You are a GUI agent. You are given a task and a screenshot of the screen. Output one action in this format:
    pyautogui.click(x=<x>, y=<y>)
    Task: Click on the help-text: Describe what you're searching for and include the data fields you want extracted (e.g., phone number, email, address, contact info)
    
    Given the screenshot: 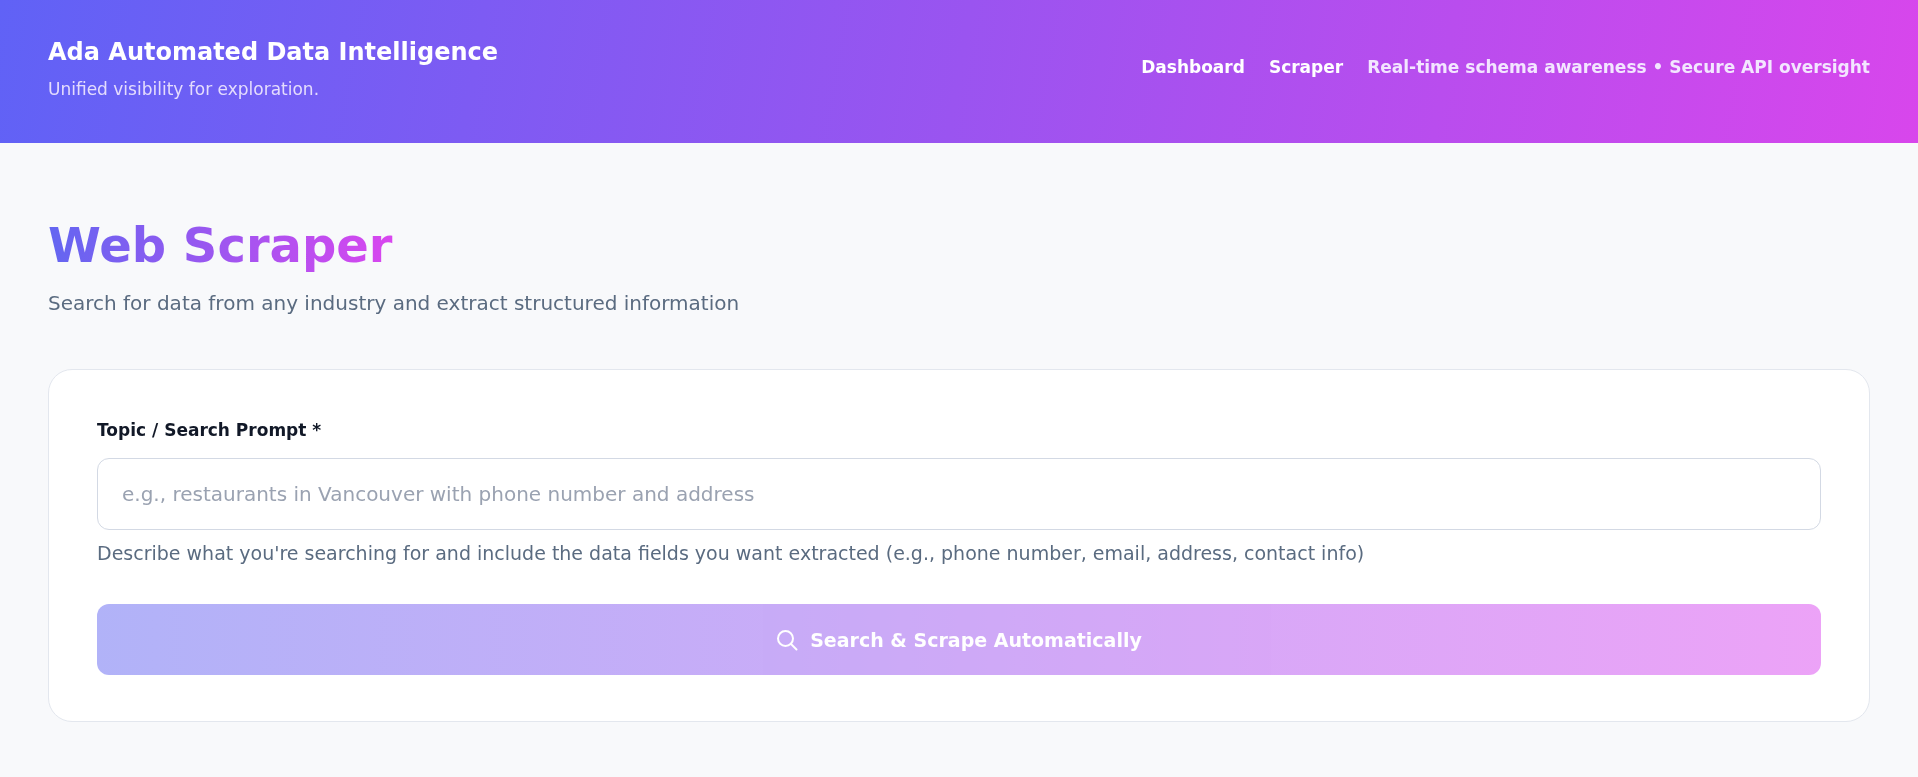 What is the action you would take?
    pyautogui.click(x=731, y=553)
    